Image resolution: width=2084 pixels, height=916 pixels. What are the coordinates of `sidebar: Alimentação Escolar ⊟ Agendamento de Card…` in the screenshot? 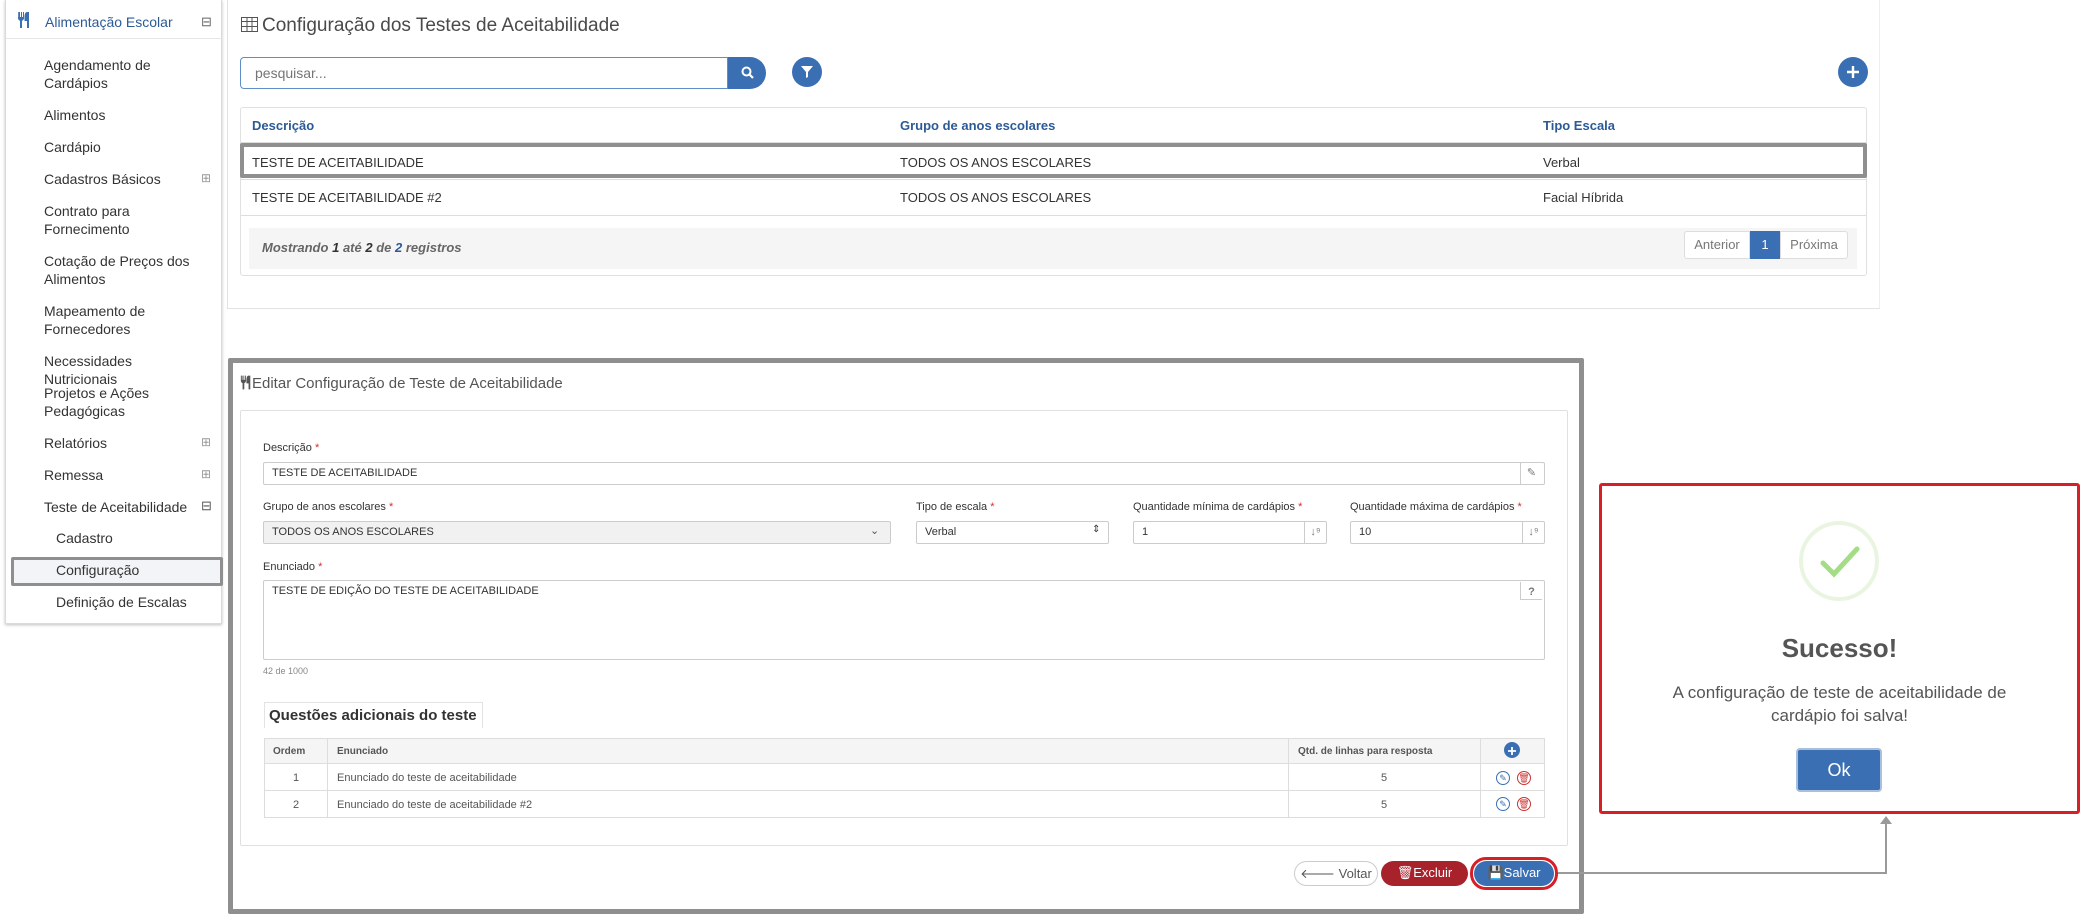 It's located at (114, 312).